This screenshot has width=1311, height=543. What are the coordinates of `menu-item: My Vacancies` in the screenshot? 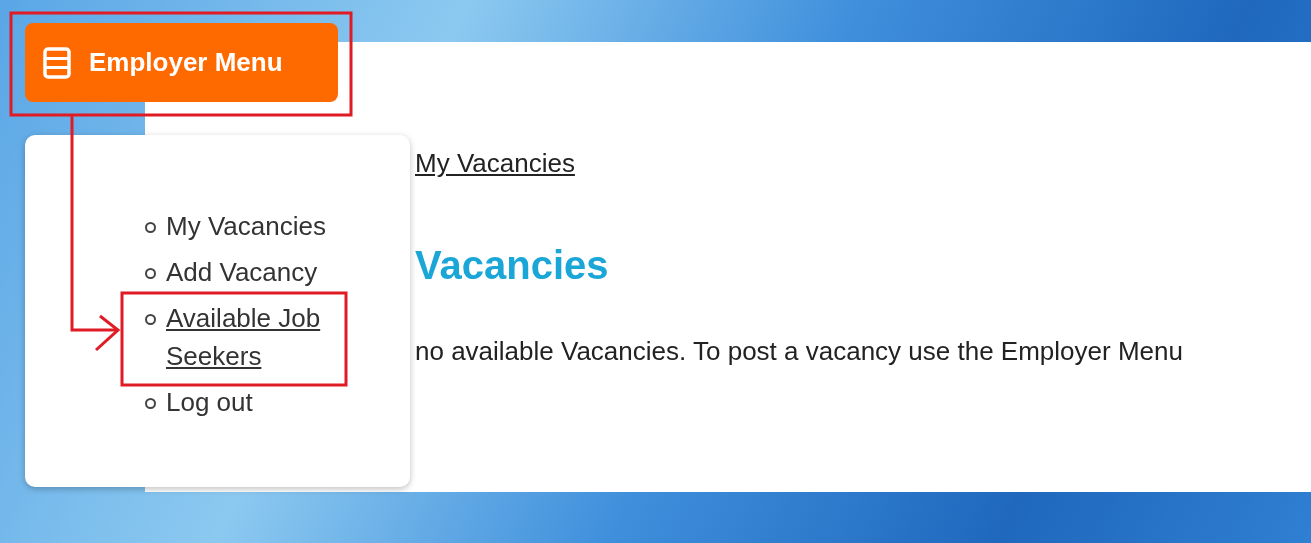 It's located at (235, 226).